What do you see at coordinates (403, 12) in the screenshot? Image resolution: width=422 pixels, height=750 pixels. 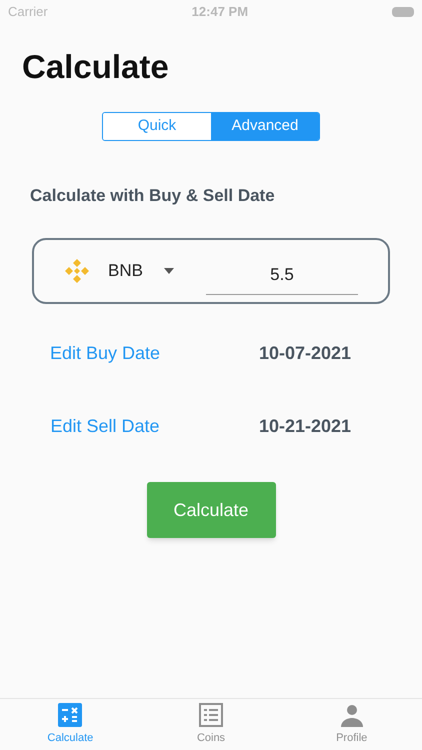 I see `battery-icon` at bounding box center [403, 12].